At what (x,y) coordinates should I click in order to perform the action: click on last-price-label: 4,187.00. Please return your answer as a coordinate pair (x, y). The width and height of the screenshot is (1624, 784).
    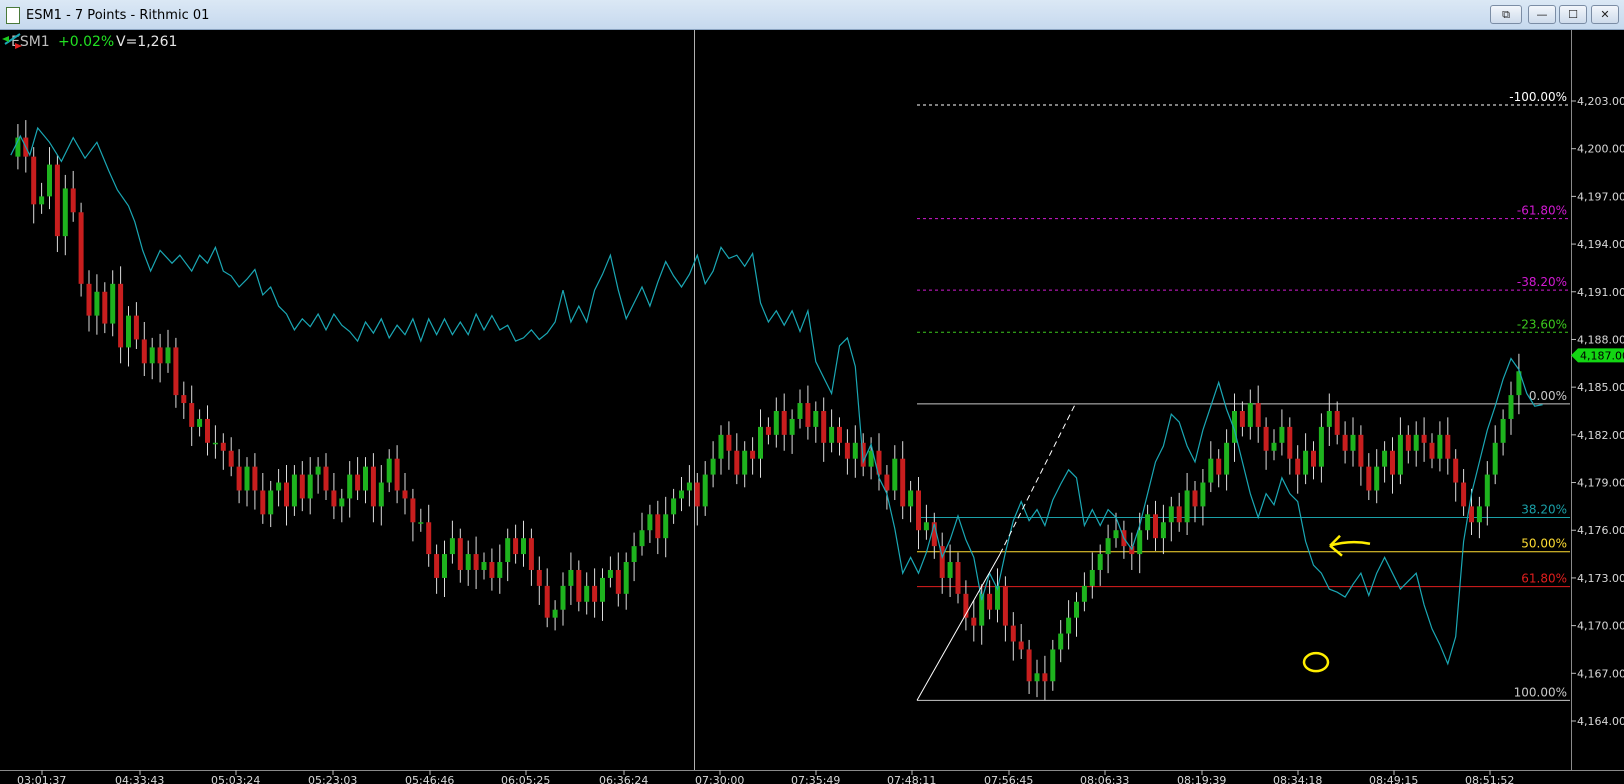
    Looking at the image, I should click on (1602, 355).